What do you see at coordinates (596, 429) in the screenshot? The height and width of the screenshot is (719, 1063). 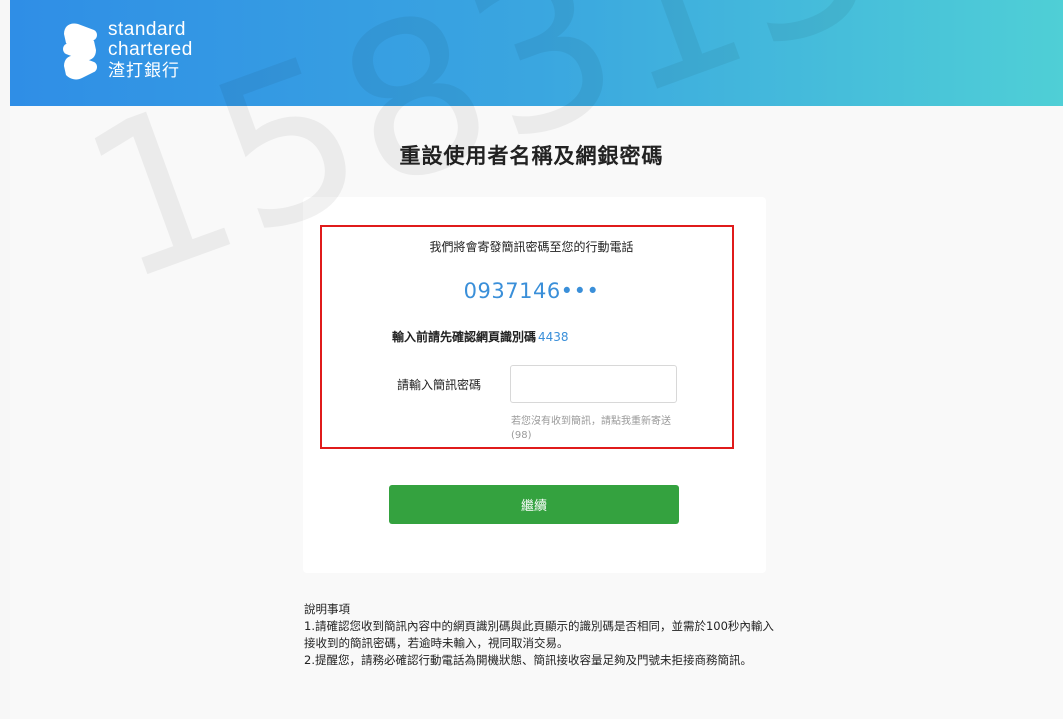 I see `resend-sms-link: 若您沒有收到簡訊，請點我重新寄送 (98)` at bounding box center [596, 429].